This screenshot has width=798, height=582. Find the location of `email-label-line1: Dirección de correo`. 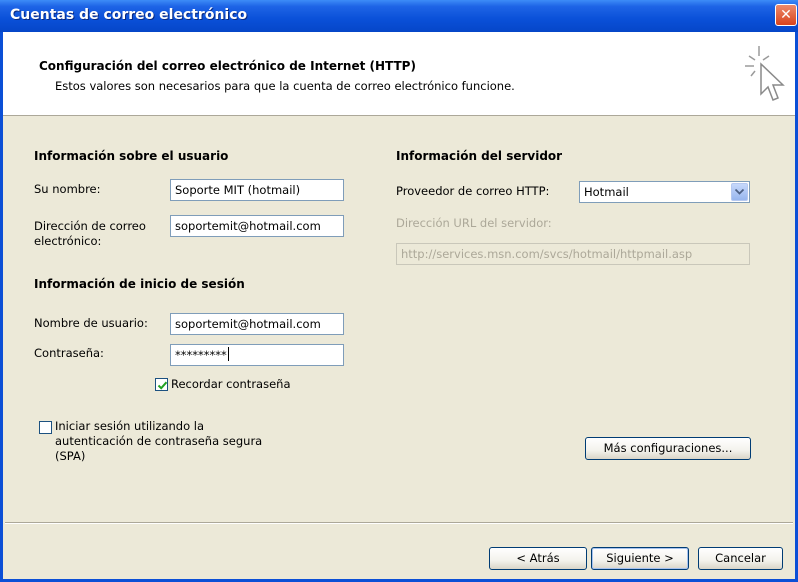

email-label-line1: Dirección de correo is located at coordinates (90, 226).